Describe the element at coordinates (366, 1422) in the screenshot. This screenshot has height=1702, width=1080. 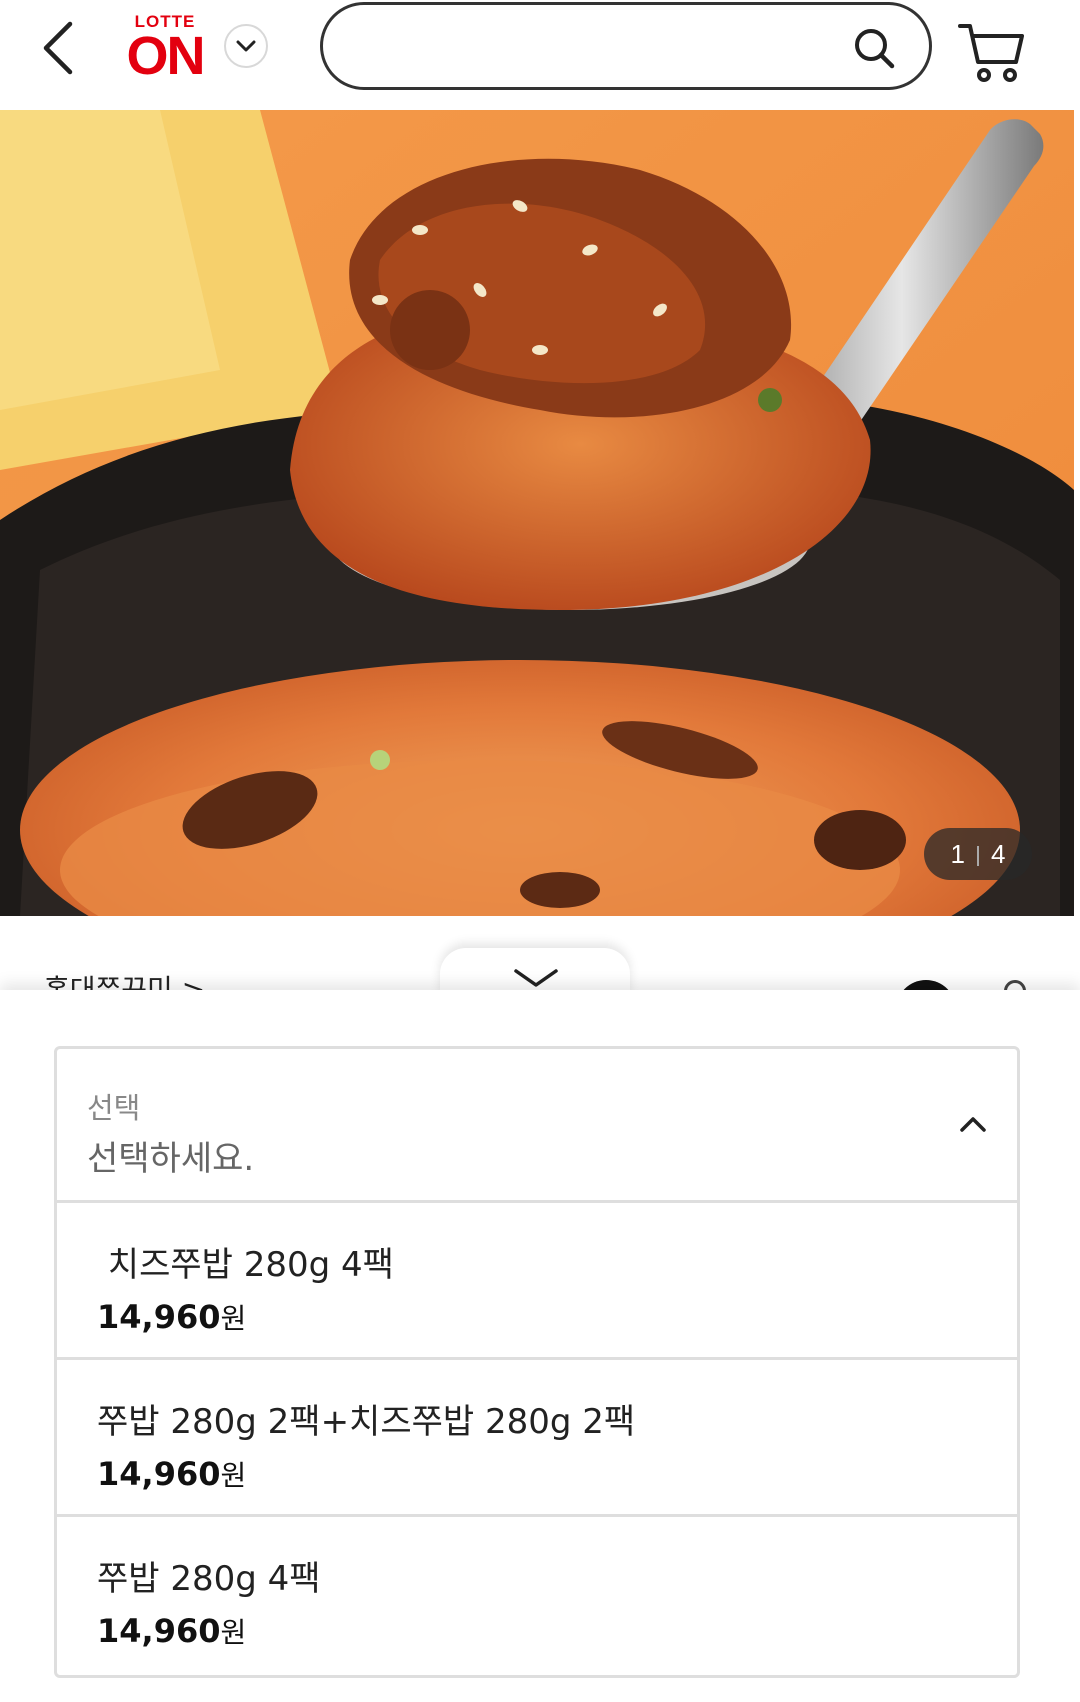
I see `option-name: 쭈밥 280g 2팩+치즈쭈밥 280g 2팩` at that location.